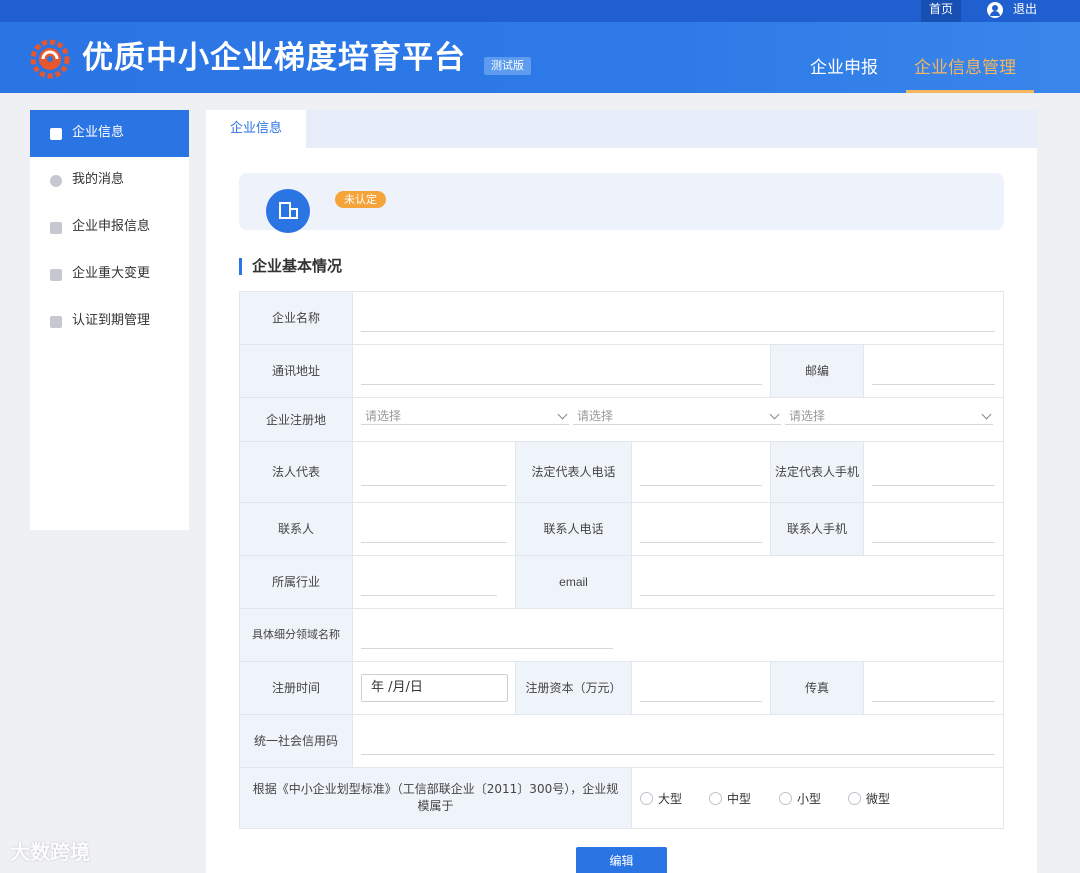  I want to click on nav-active-indicator, so click(970, 91).